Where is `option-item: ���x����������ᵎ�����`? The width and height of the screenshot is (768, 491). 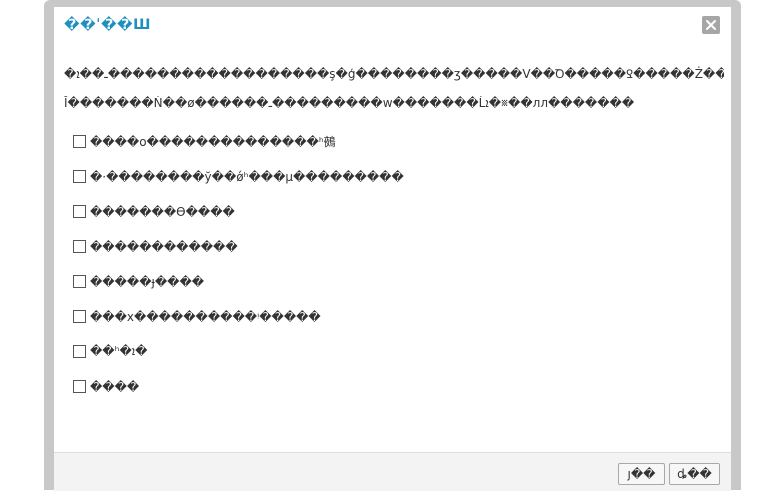
option-item: ���x����������ᵎ����� is located at coordinates (238, 316).